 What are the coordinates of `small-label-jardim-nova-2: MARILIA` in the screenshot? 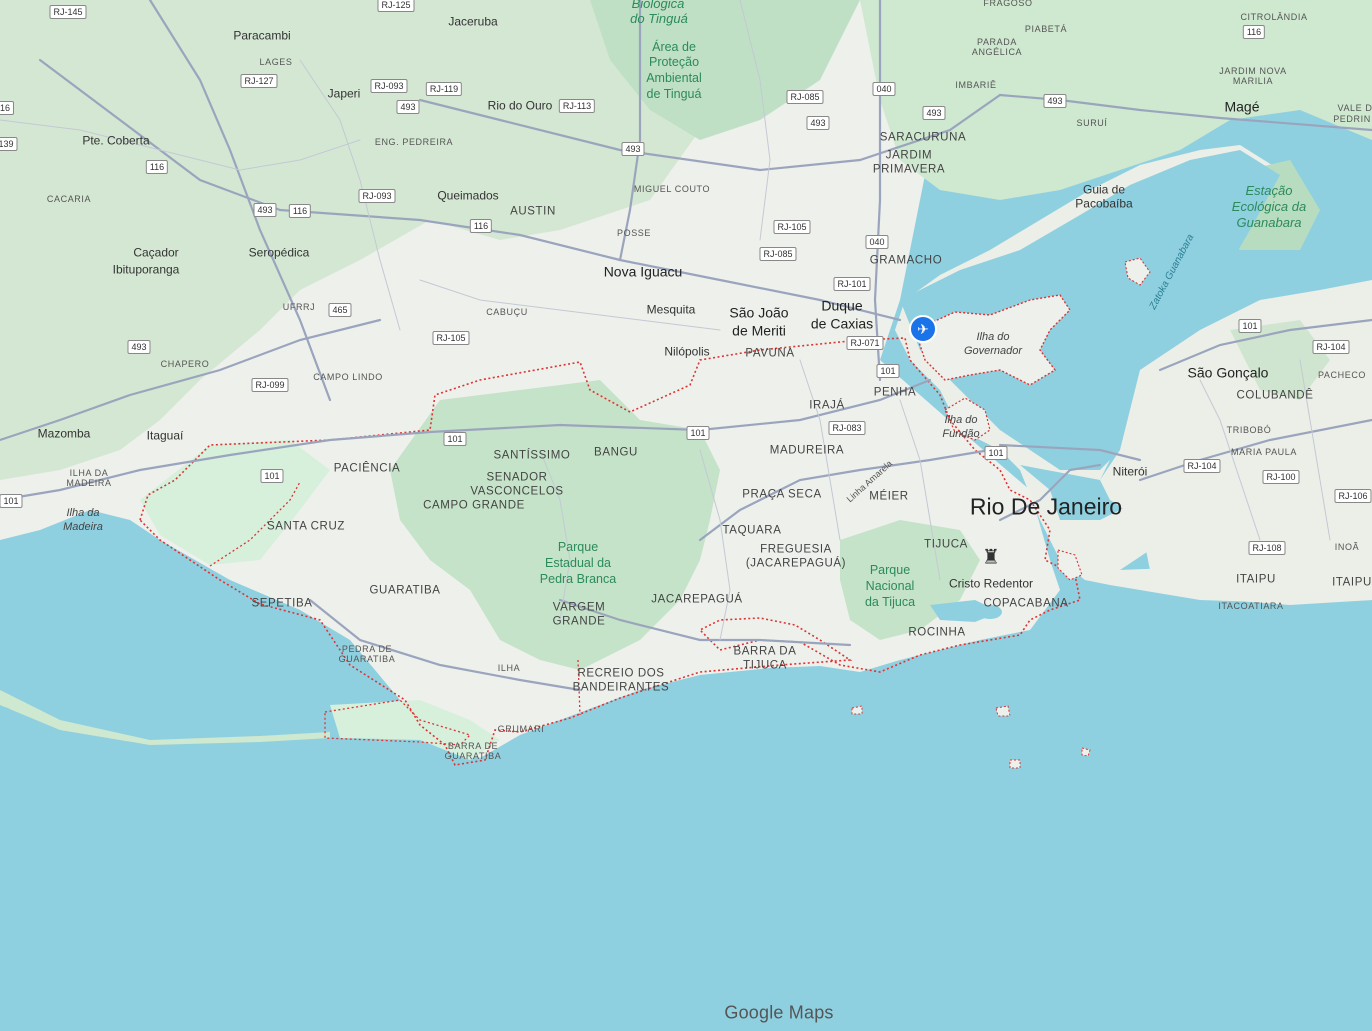 It's located at (1253, 81).